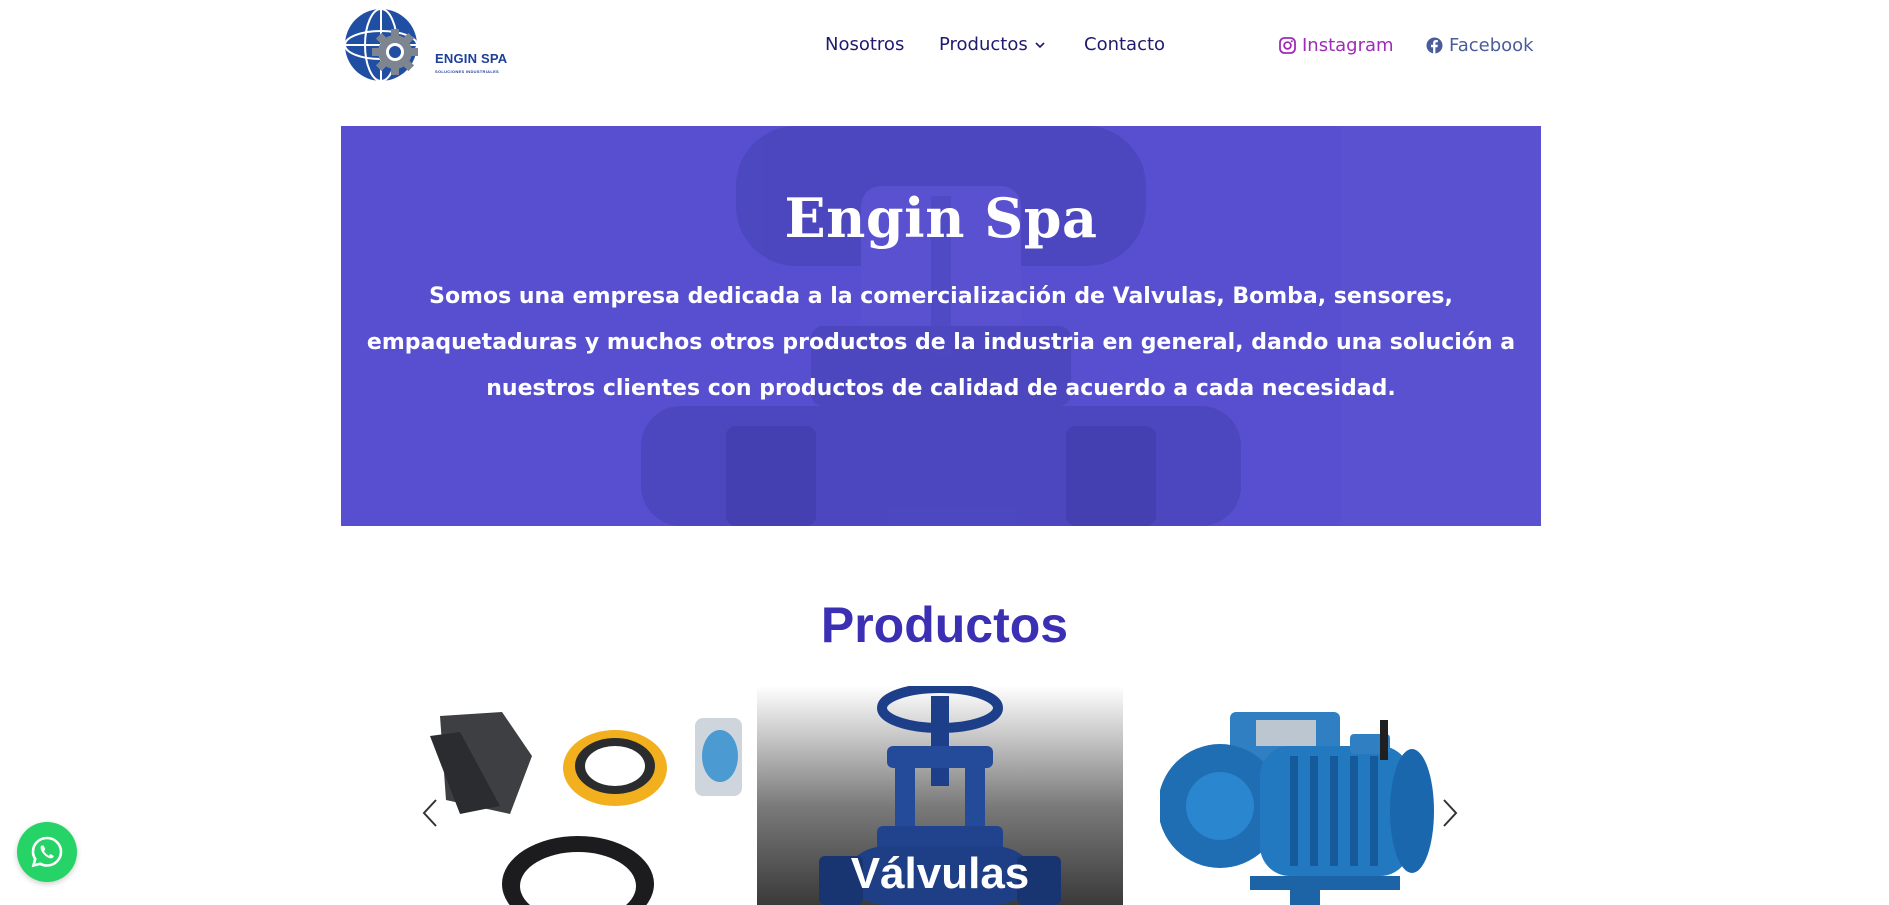  What do you see at coordinates (983, 44) in the screenshot?
I see `nav-item-productos-label: Productos` at bounding box center [983, 44].